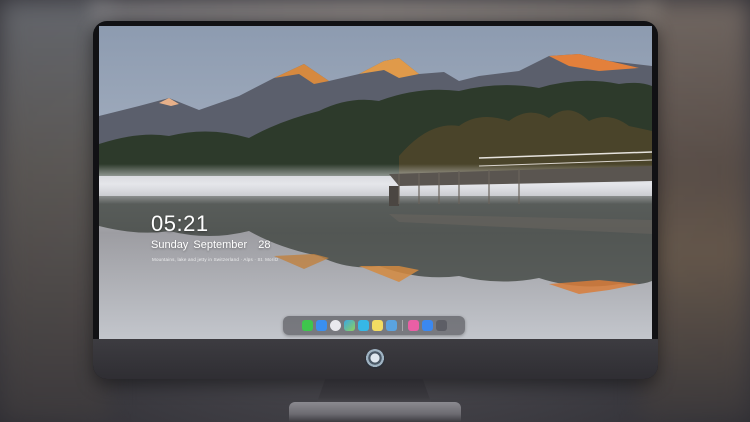 The width and height of the screenshot is (750, 422). What do you see at coordinates (307, 325) in the screenshot?
I see `messages-icon` at bounding box center [307, 325].